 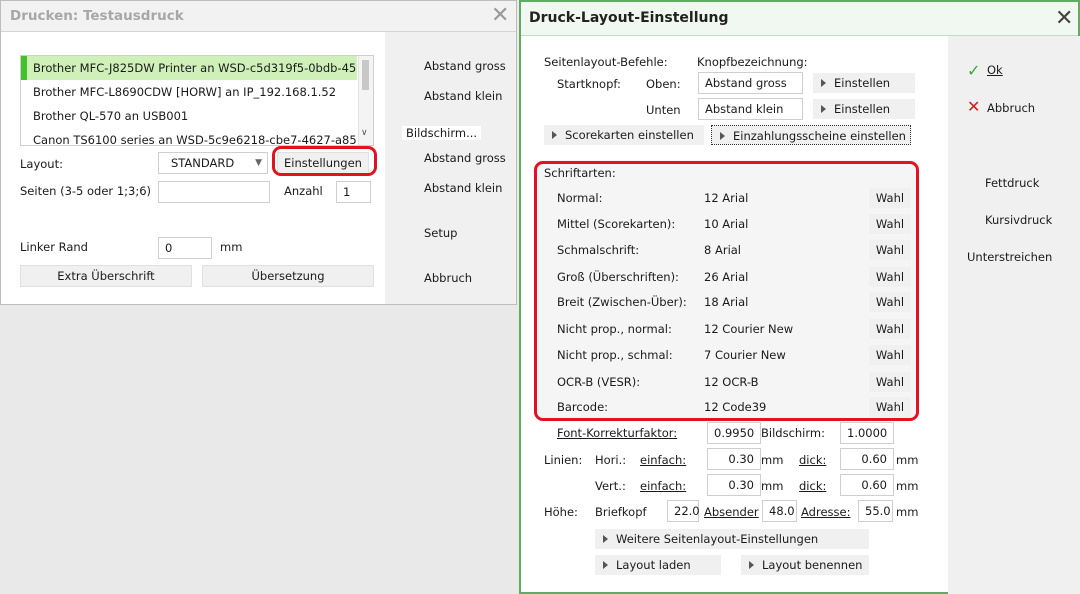 I want to click on abstand-klein-screen-button: Abstand klein, so click(x=463, y=188).